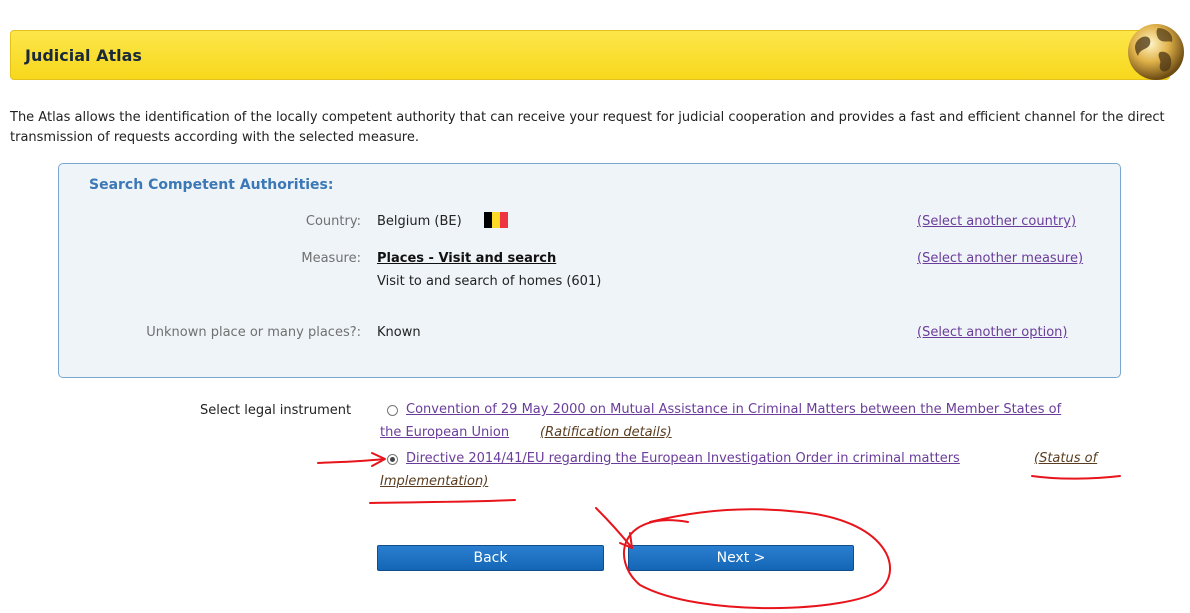  What do you see at coordinates (489, 281) in the screenshot?
I see `measure-subtitle: Visit to and search of homes (601)` at bounding box center [489, 281].